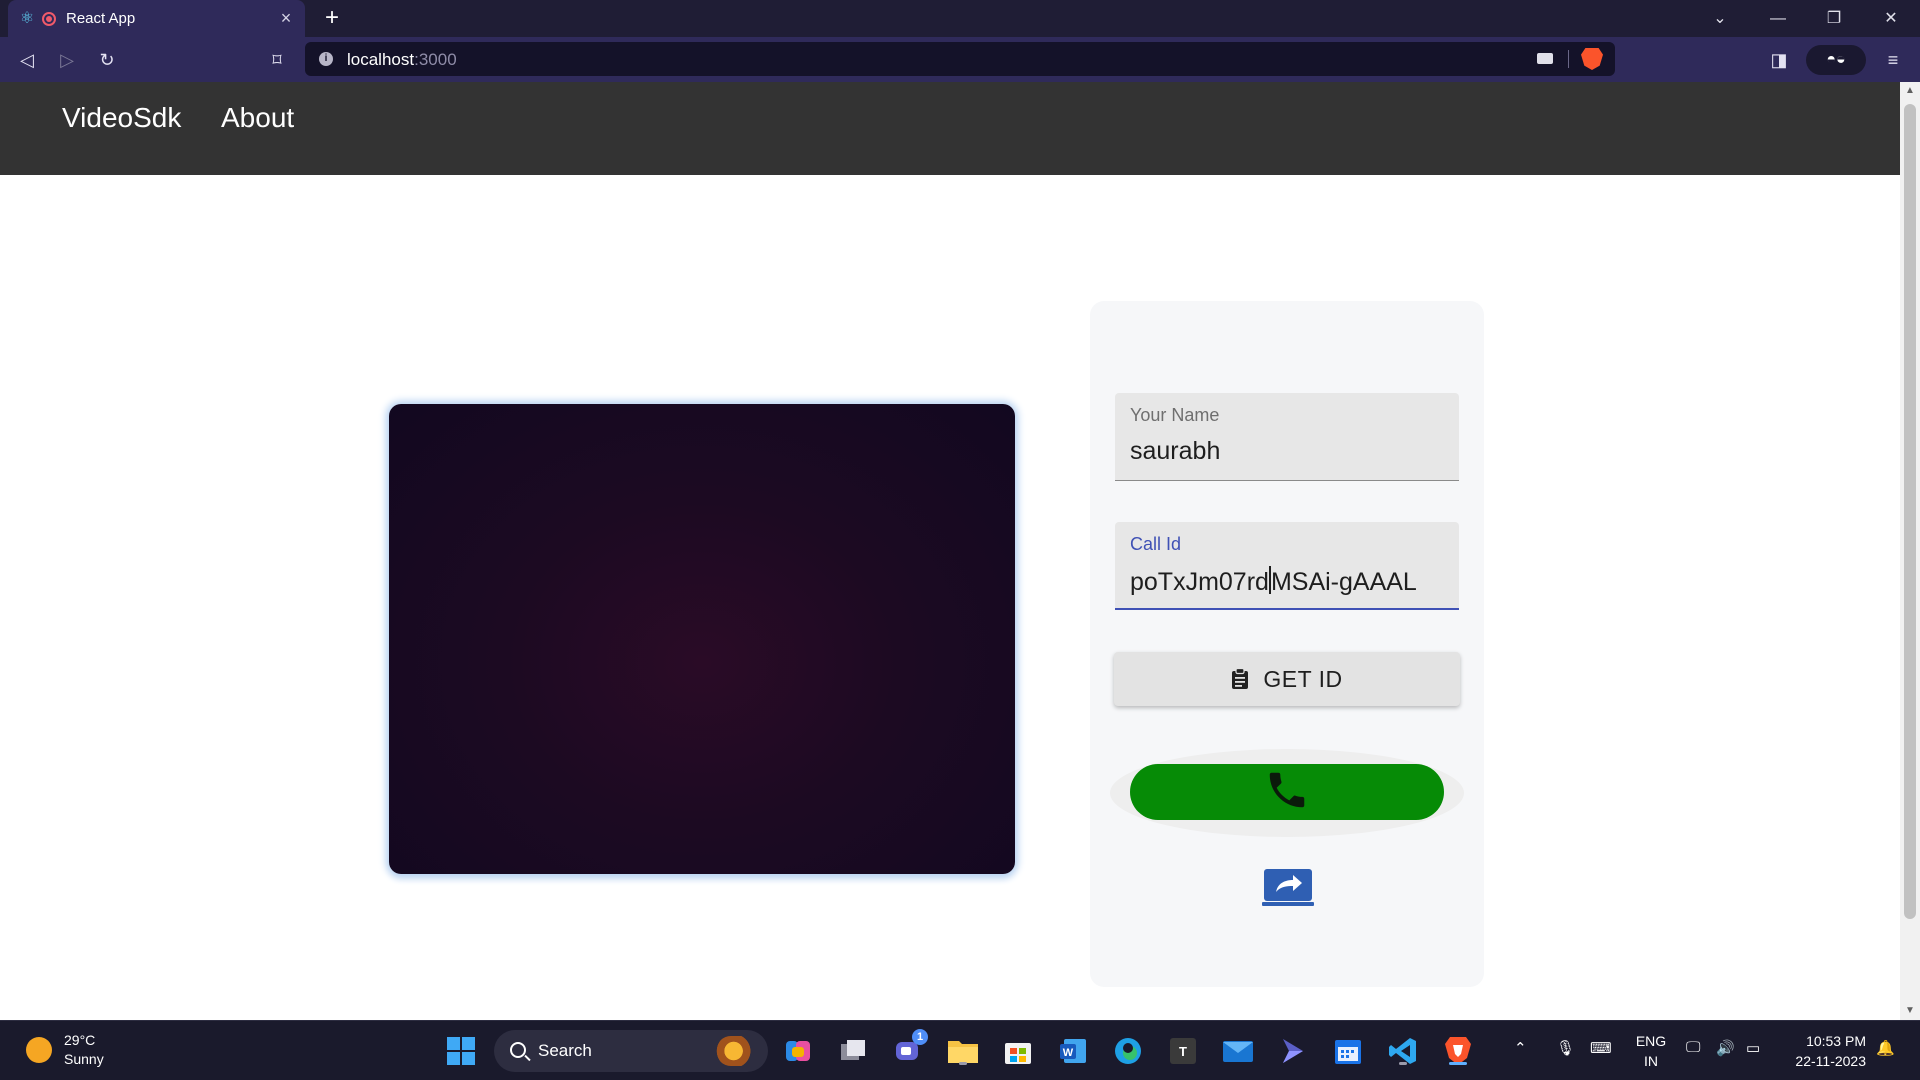 This screenshot has width=1920, height=1080. What do you see at coordinates (1458, 1051) in the screenshot?
I see `brave-taskbar-icon` at bounding box center [1458, 1051].